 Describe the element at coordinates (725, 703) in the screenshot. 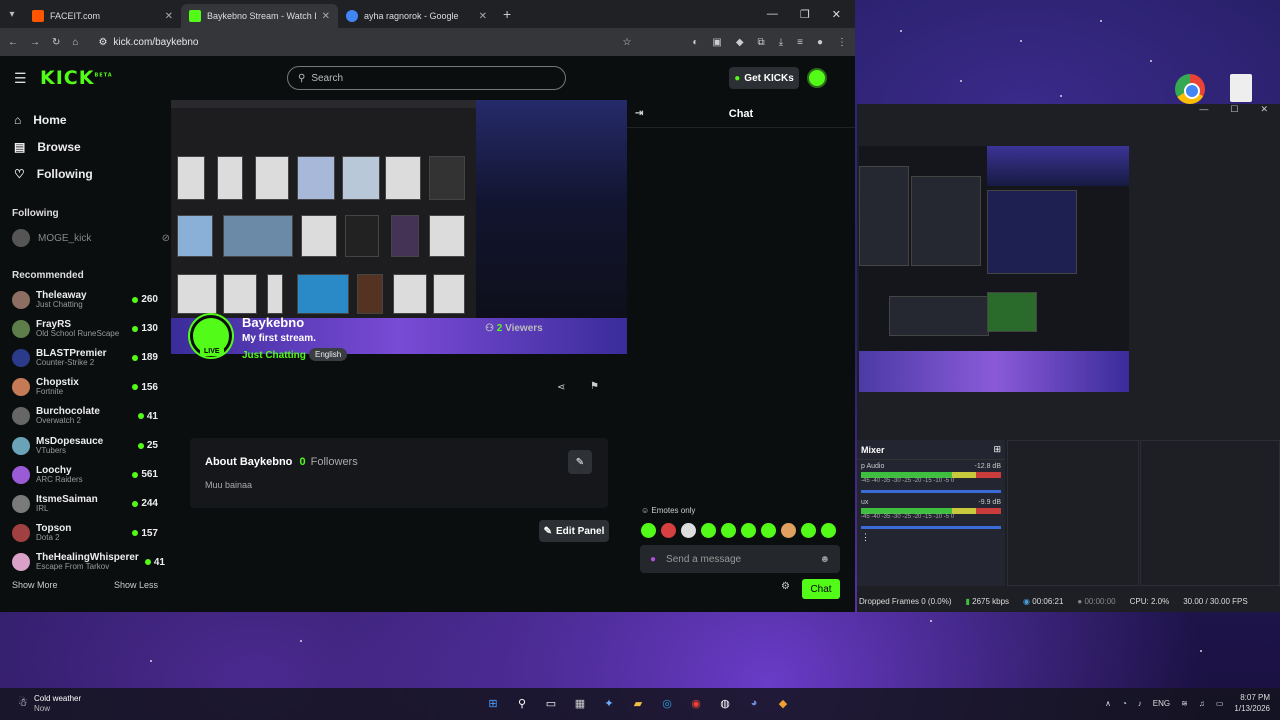

I see `obs-icon: ◍` at that location.